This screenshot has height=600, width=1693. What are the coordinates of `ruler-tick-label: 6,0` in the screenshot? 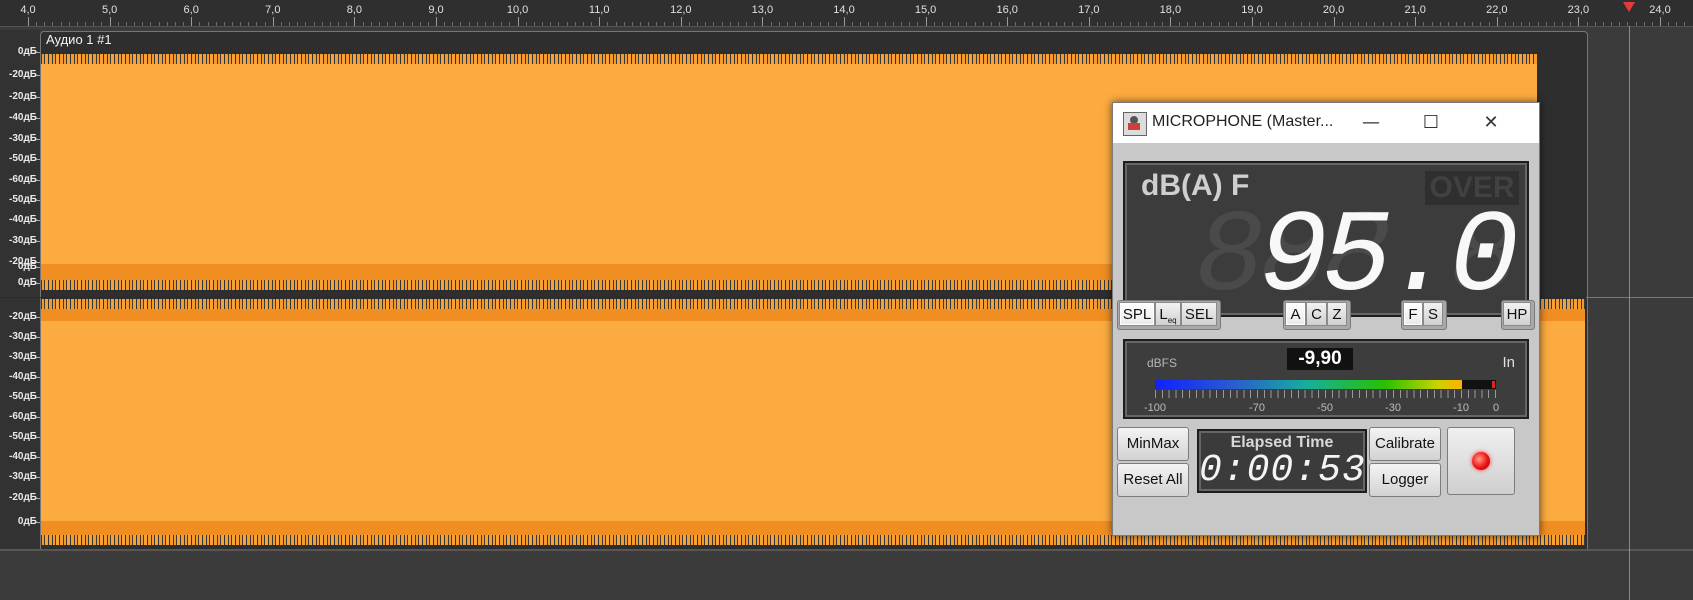 It's located at (191, 10).